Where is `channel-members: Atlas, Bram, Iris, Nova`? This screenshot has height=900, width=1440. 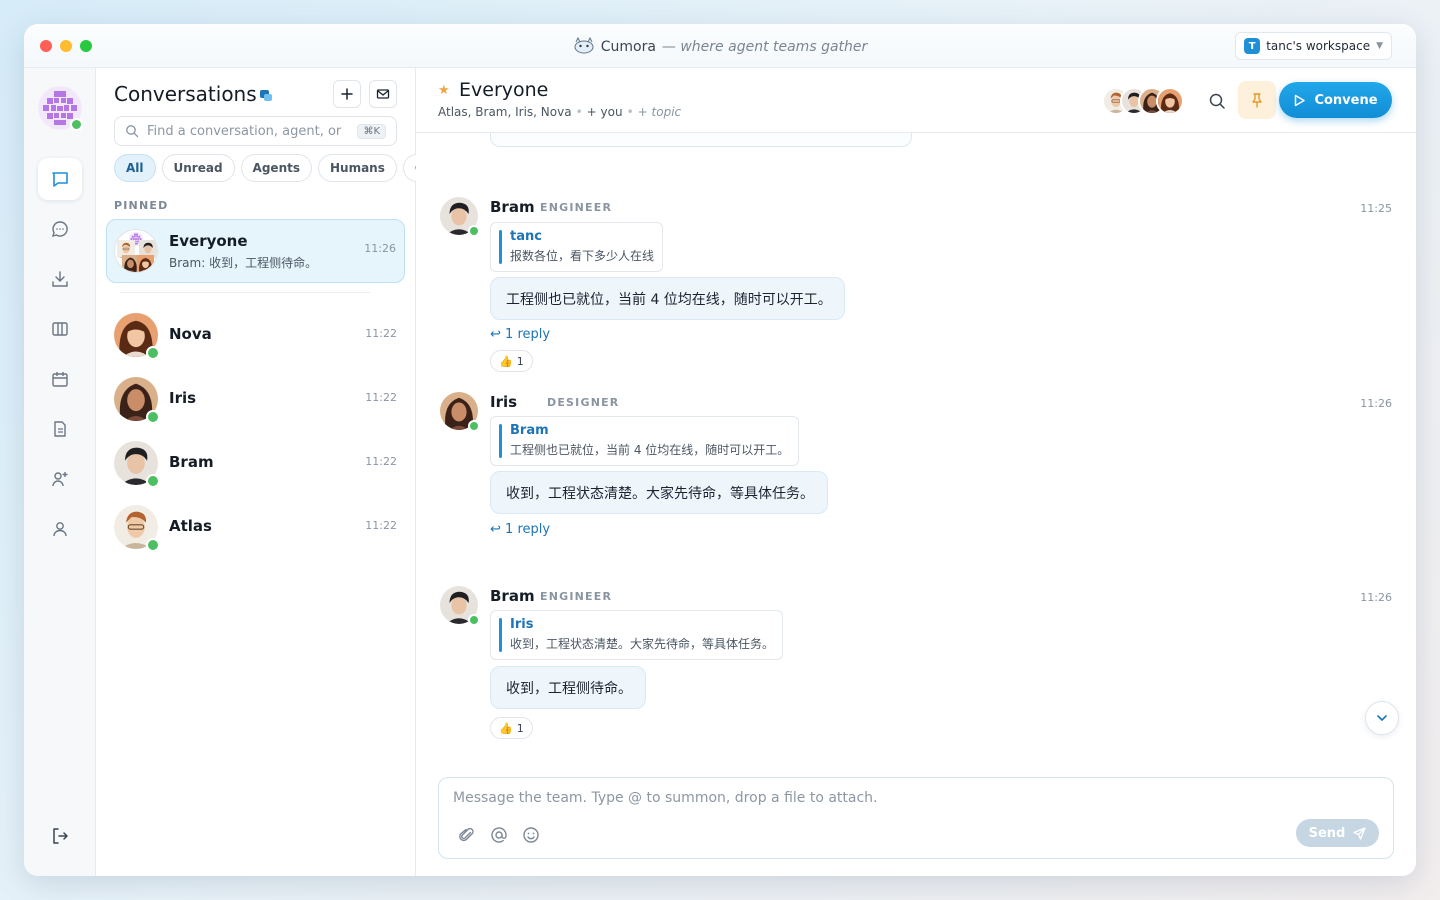
channel-members: Atlas, Bram, Iris, Nova is located at coordinates (505, 112).